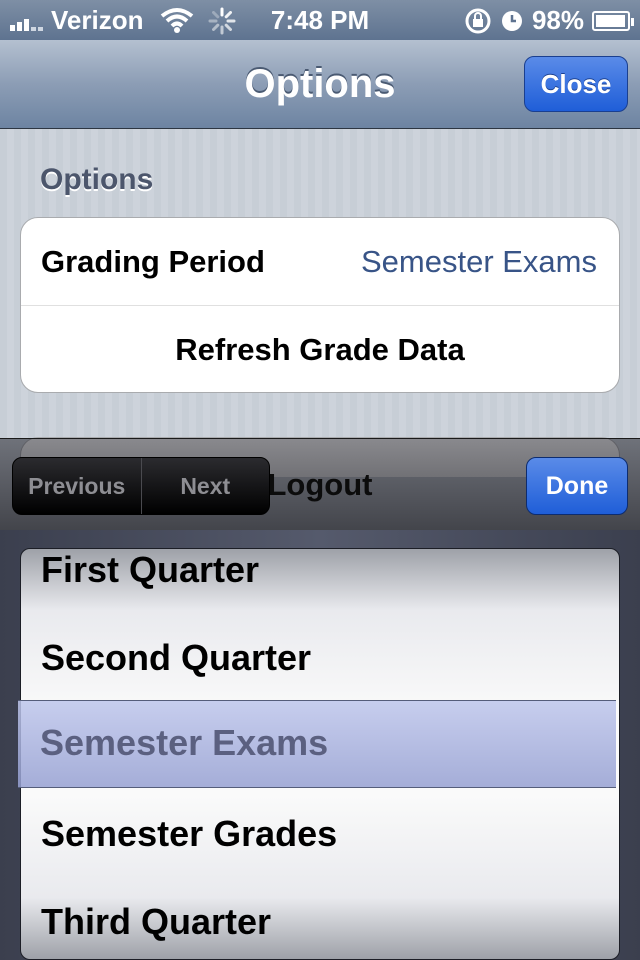  Describe the element at coordinates (478, 20) in the screenshot. I see `rotation-lock-icon` at that location.